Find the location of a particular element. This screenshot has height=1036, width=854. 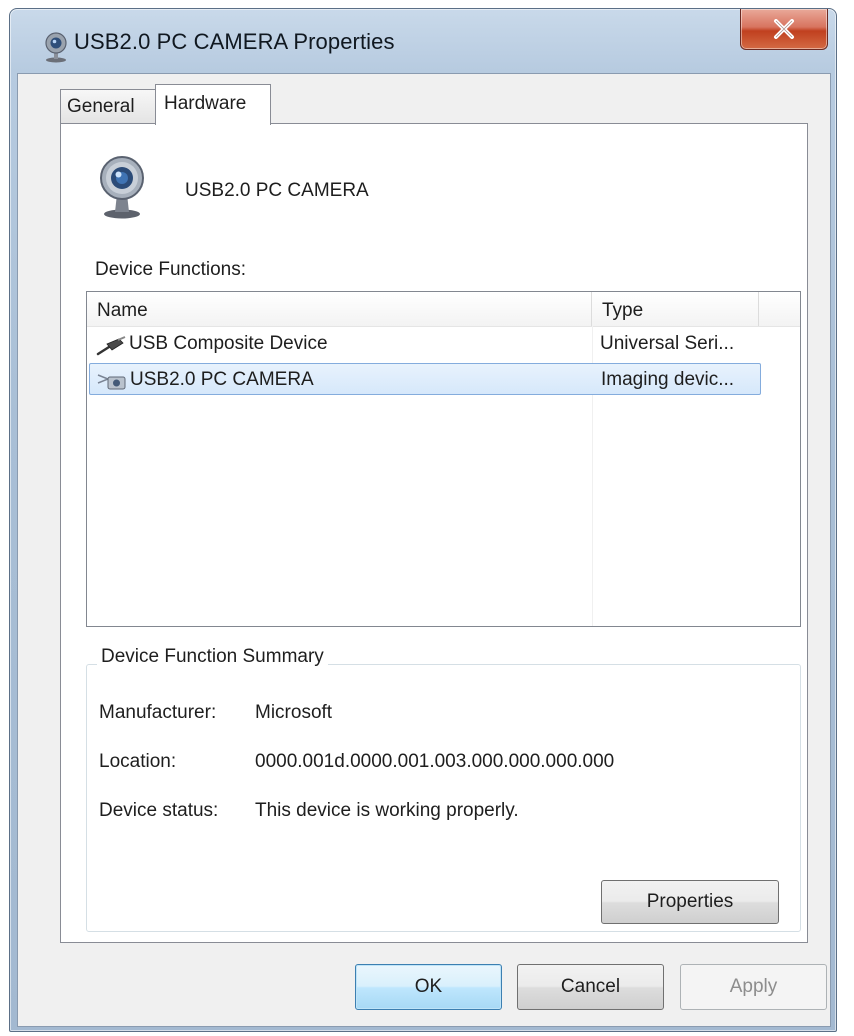

manufacturer-value: Microsoft is located at coordinates (294, 712).